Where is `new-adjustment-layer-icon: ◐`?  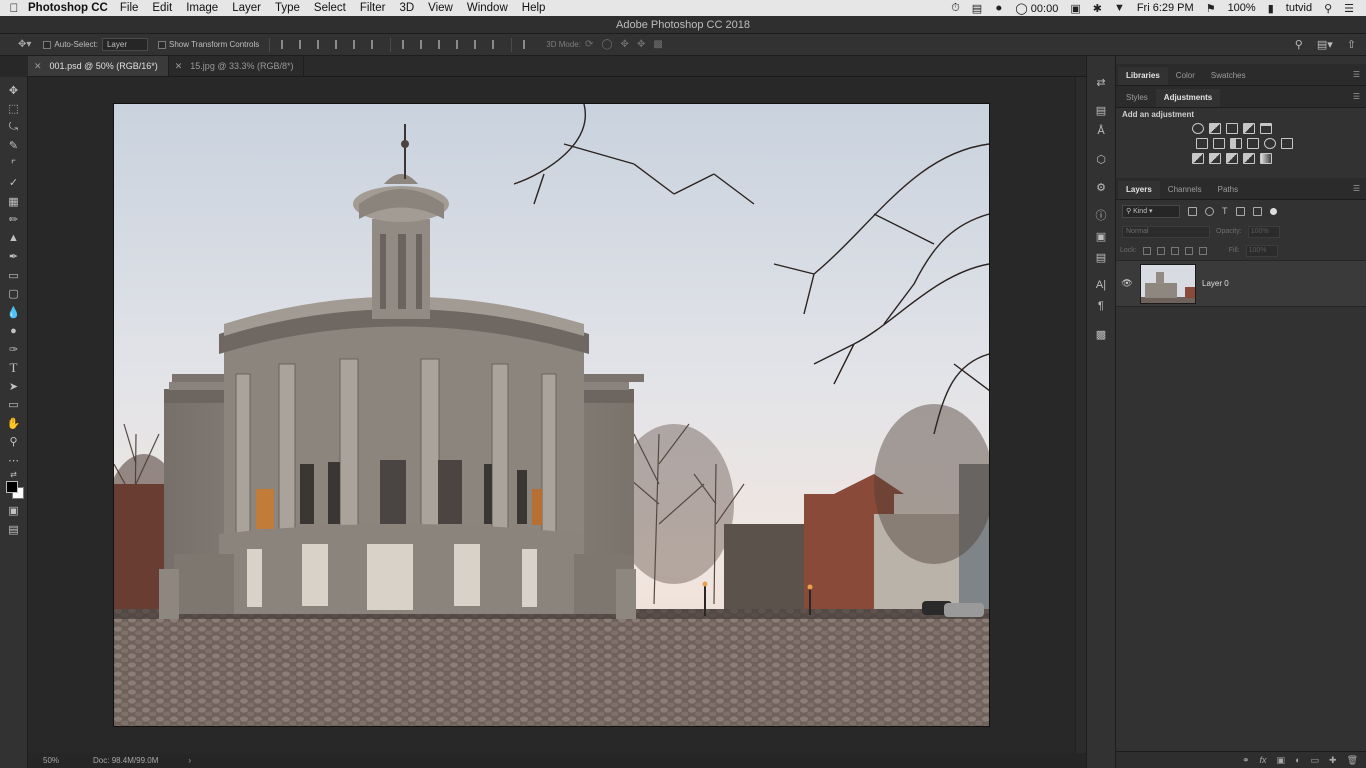 new-adjustment-layer-icon: ◐ is located at coordinates (1297, 760).